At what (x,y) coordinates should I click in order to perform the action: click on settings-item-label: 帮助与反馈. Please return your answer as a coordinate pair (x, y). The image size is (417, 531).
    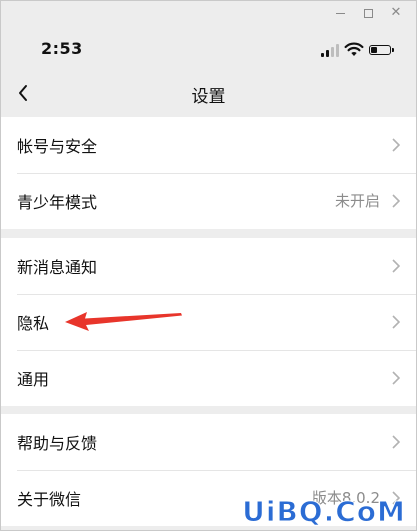
    Looking at the image, I should click on (57, 443).